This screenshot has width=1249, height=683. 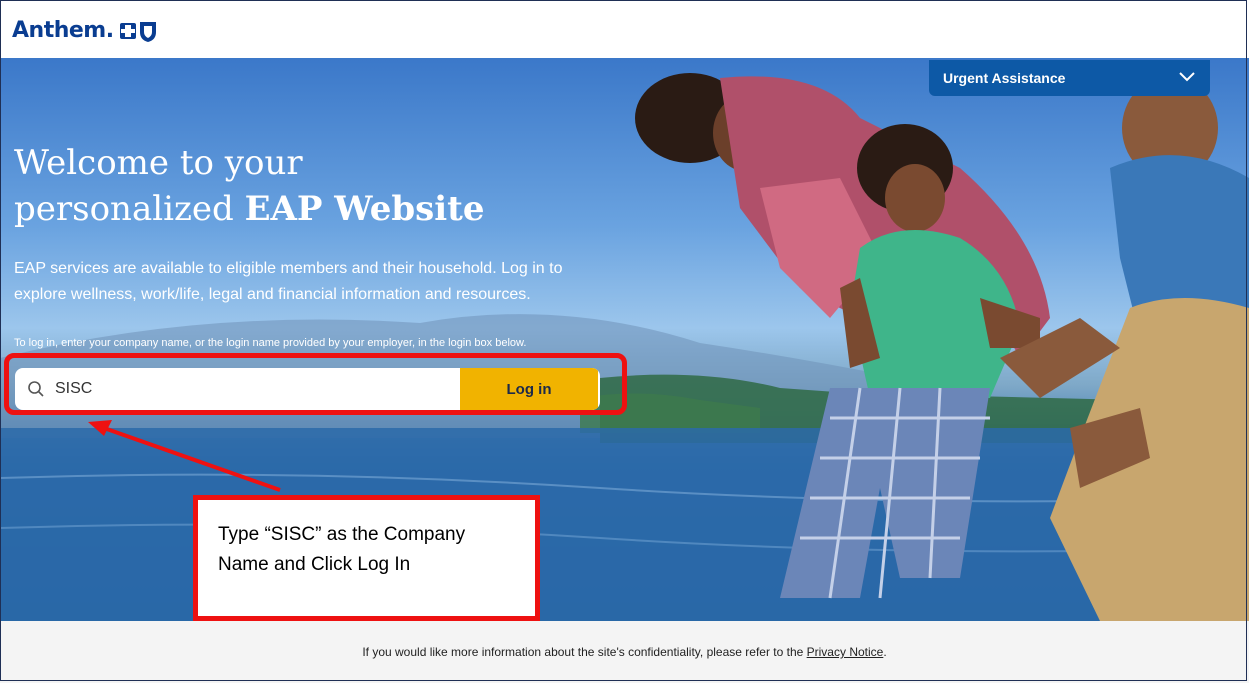 What do you see at coordinates (1069, 78) in the screenshot?
I see `urgent-assistance-dropdown: Urgent Assistance` at bounding box center [1069, 78].